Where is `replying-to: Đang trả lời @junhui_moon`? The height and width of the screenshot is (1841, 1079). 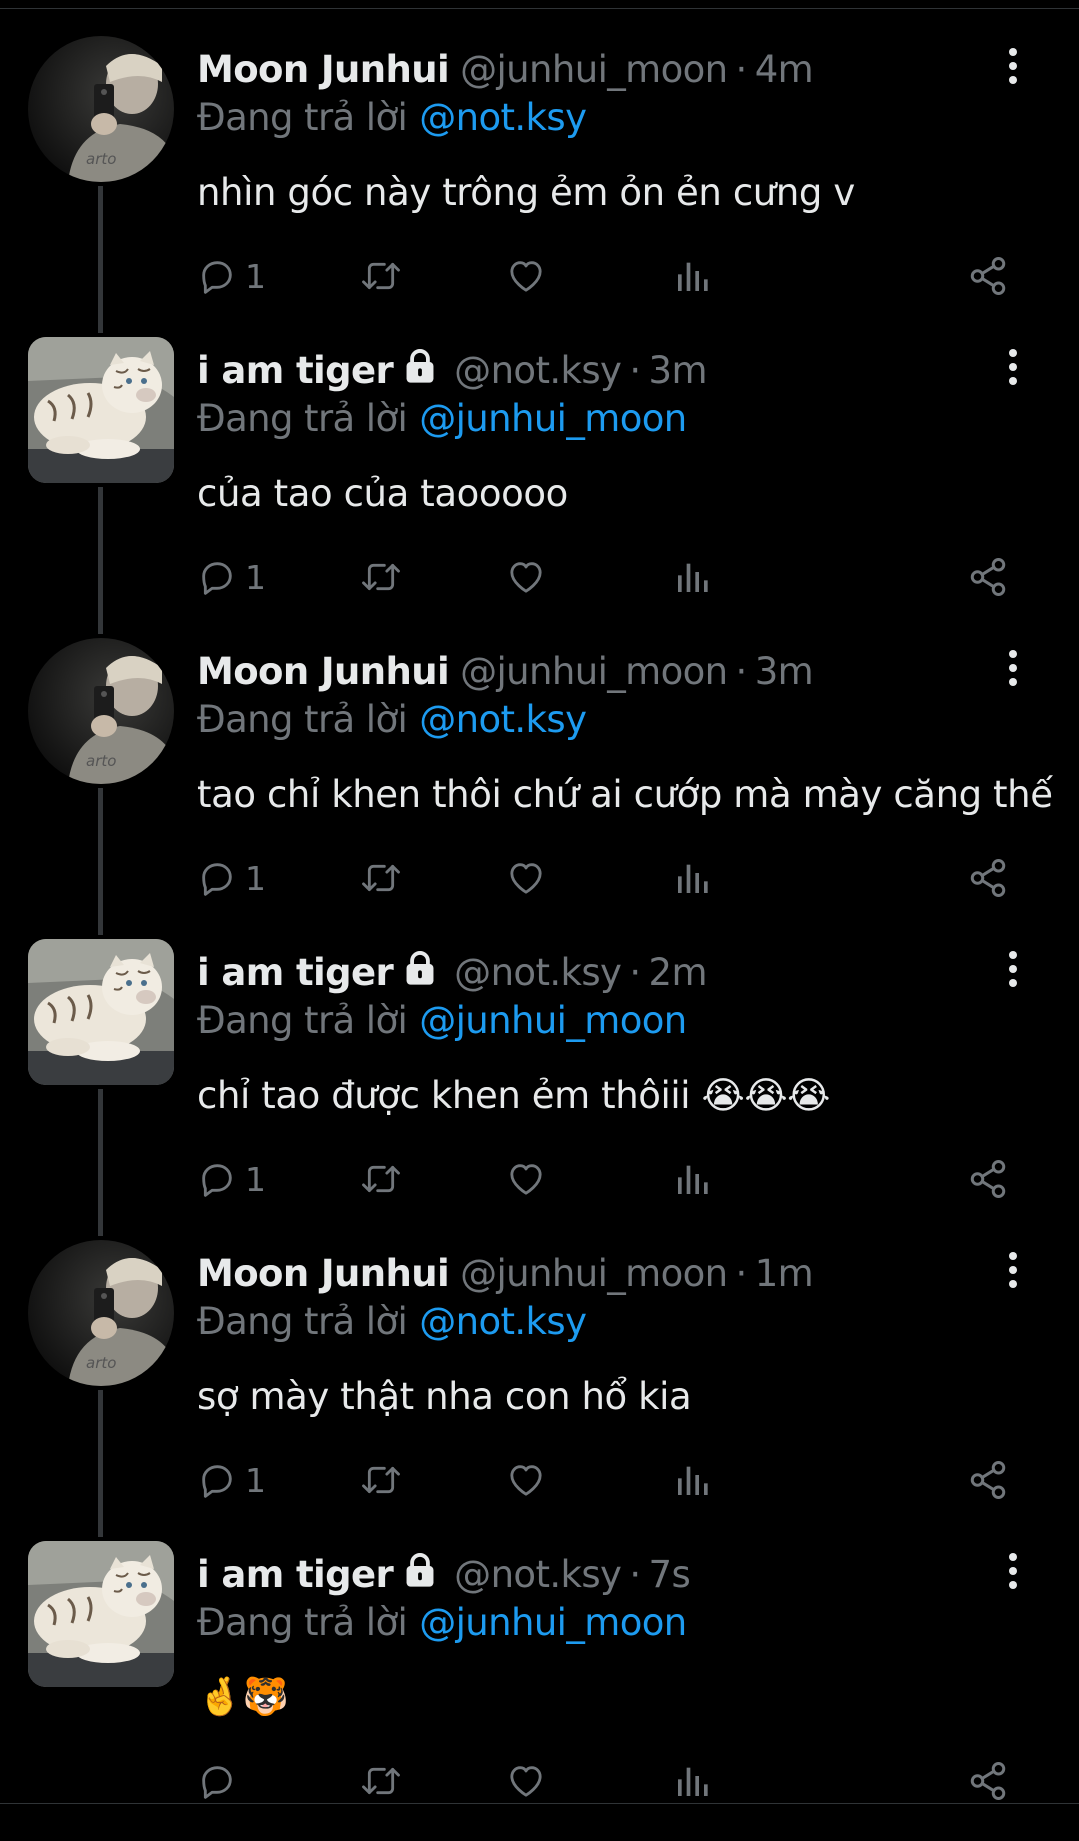 replying-to: Đang trả lời @junhui_moon is located at coordinates (442, 418).